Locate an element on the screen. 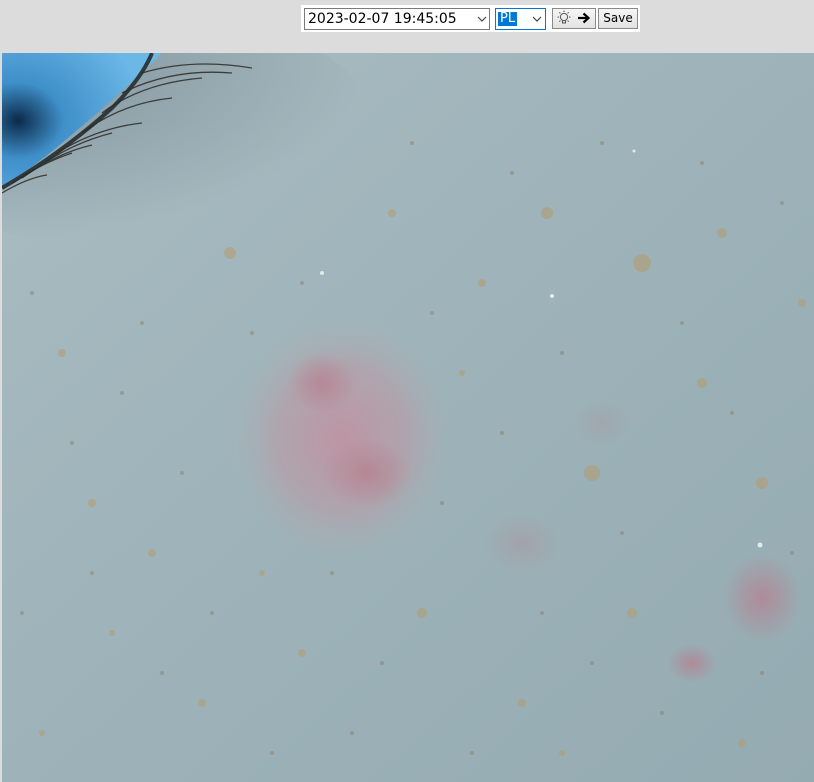  datetime-select: 2023-02-07 19:45:05 is located at coordinates (397, 19).